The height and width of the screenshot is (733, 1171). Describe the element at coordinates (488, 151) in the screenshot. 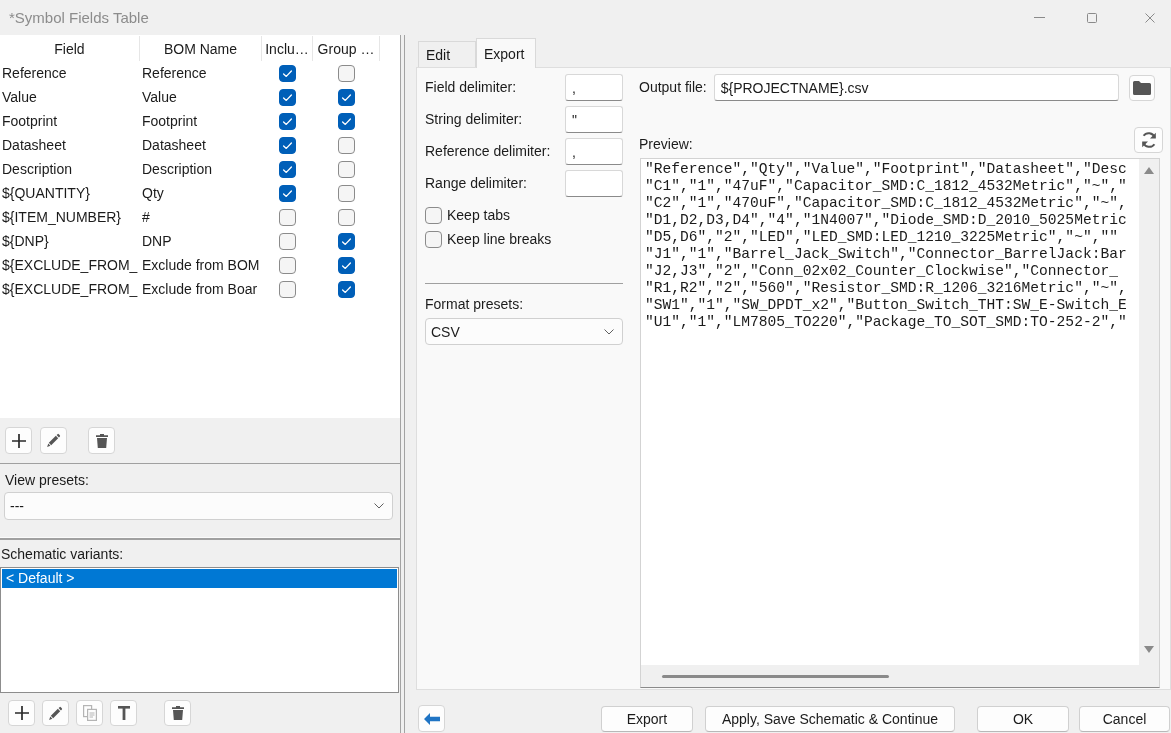

I see `field-label: Reference delimiter:` at that location.